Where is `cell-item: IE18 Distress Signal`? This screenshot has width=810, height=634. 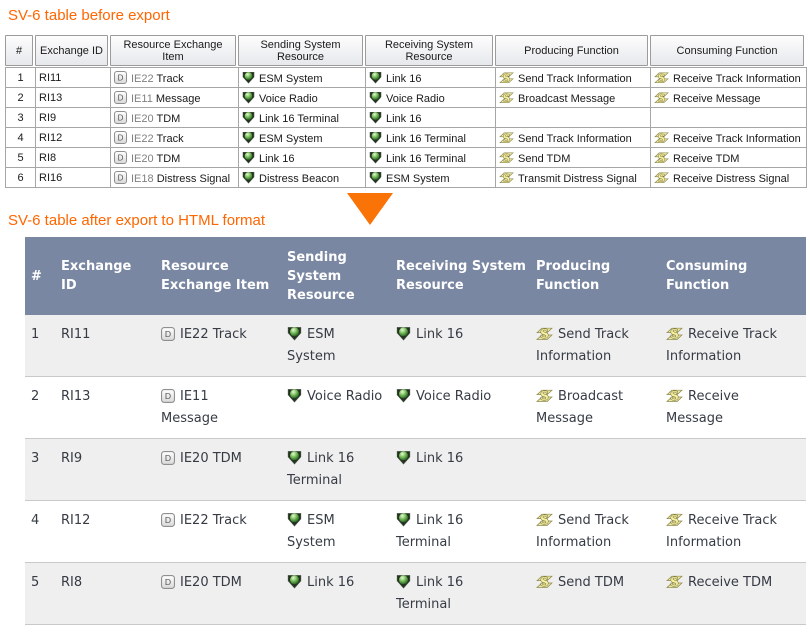
cell-item: IE18 Distress Signal is located at coordinates (174, 177).